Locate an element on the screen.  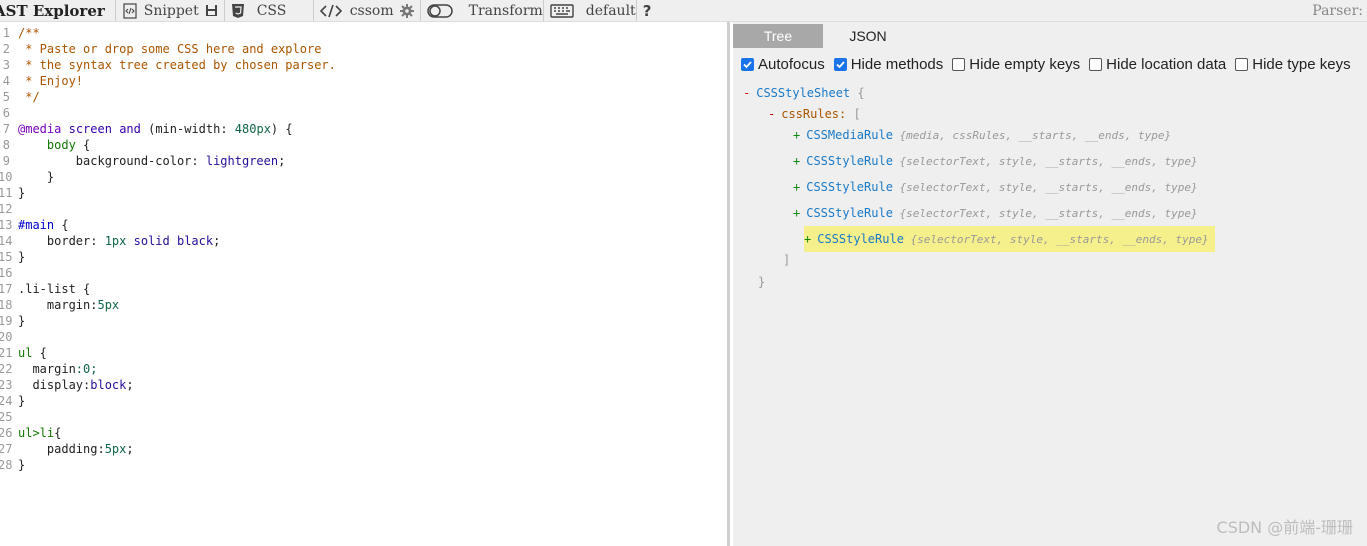
line-number: 6 is located at coordinates (6, 113).